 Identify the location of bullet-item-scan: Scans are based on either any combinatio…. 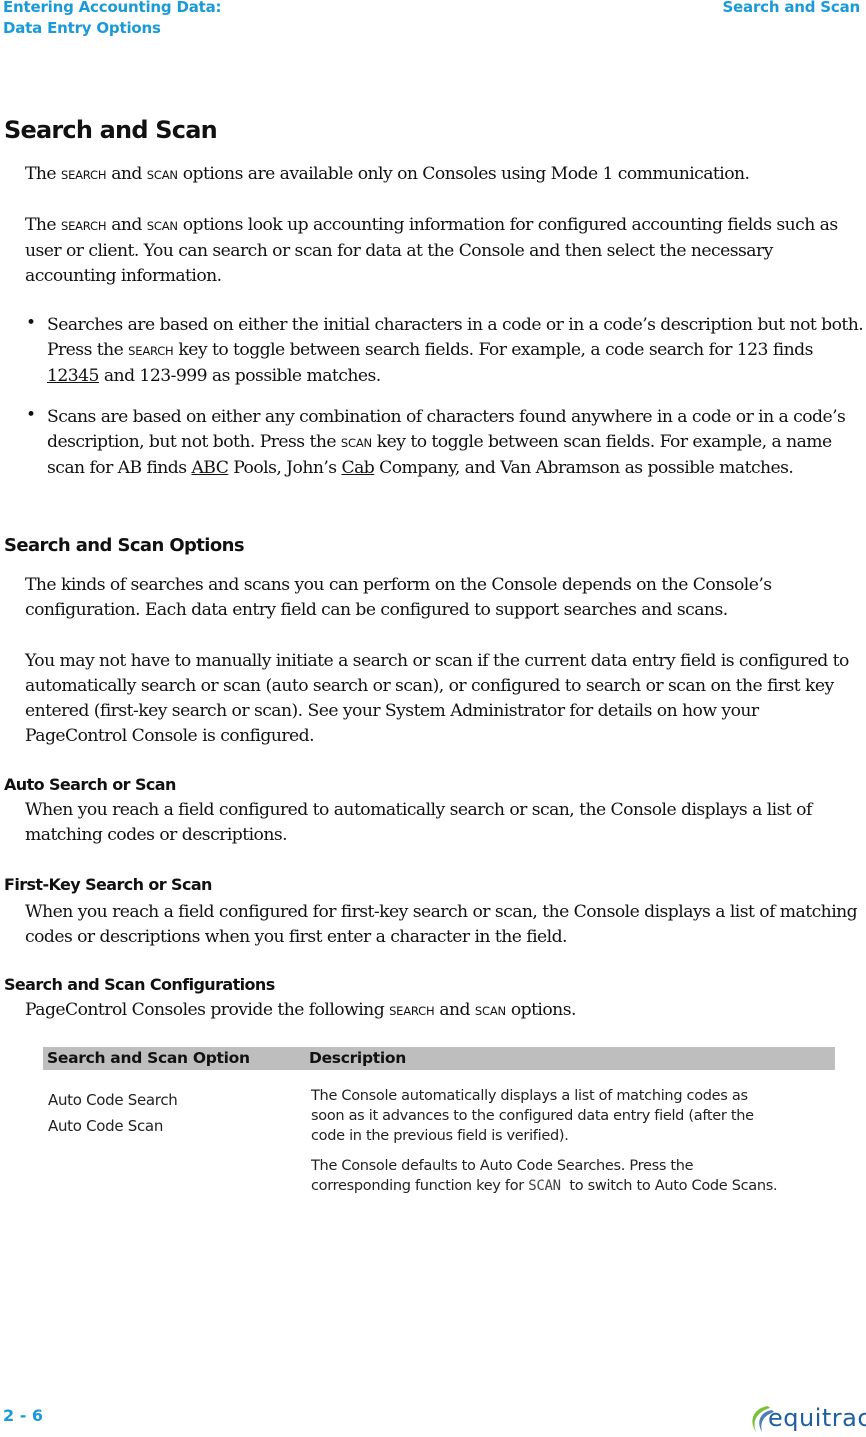
(456, 443).